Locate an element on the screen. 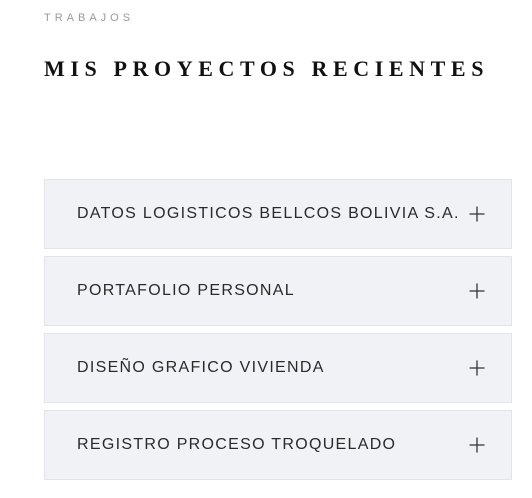  accordion-item-registro-proceso: REGISTRO PROCESO TROQUELADO is located at coordinates (278, 445).